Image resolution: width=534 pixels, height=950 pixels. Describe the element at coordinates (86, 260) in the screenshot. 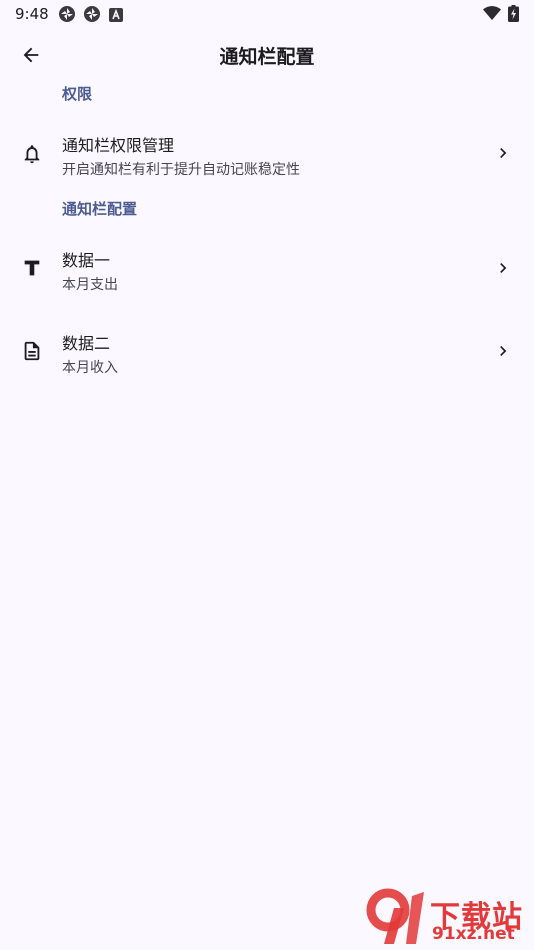

I see `item-title: 数据一` at that location.